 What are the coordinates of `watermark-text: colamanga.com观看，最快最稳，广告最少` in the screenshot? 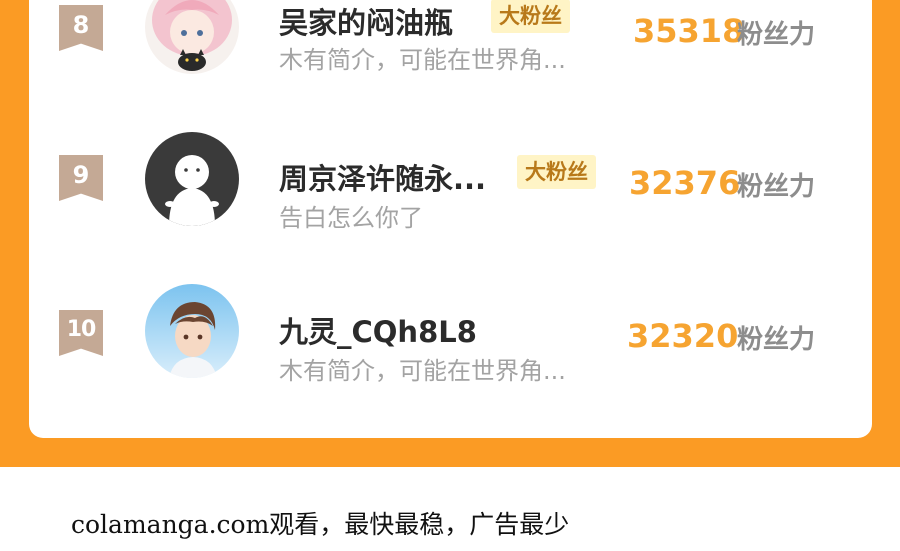 It's located at (320, 524).